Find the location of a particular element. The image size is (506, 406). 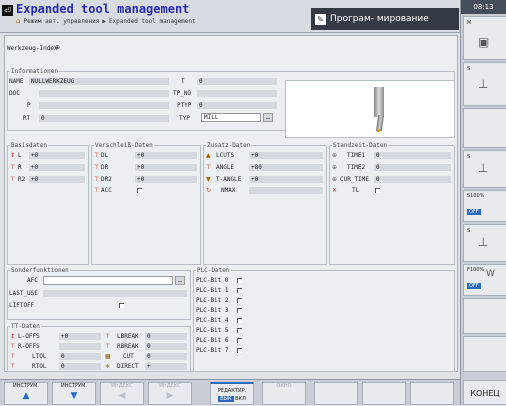

tt-rtol-field: 0 is located at coordinates (80, 366).